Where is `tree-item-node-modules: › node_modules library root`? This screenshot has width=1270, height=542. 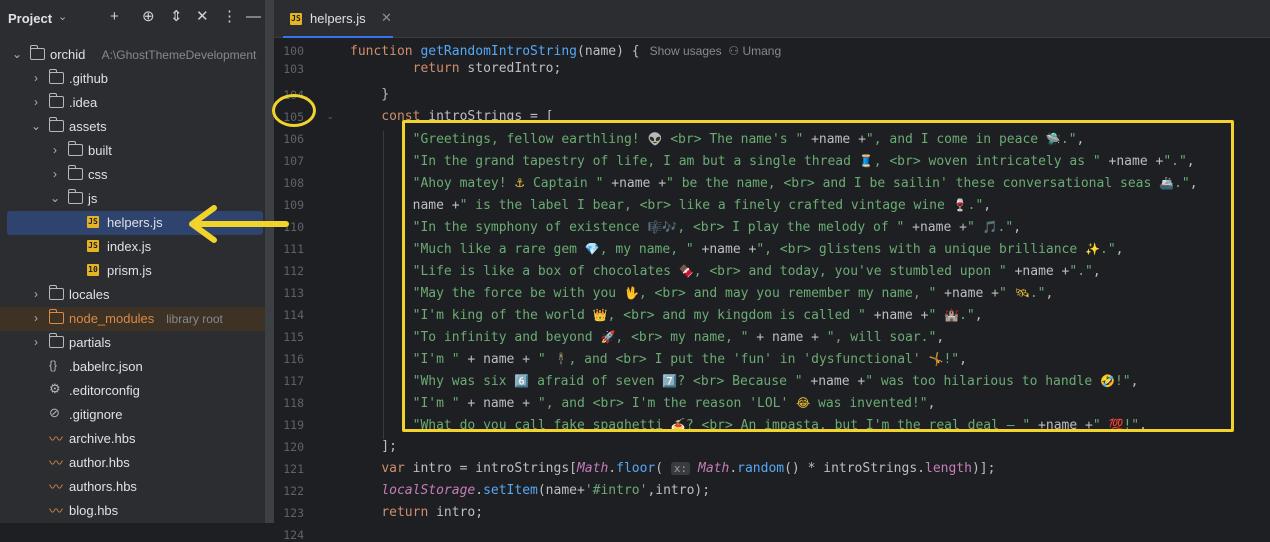 tree-item-node-modules: › node_modules library root is located at coordinates (137, 319).